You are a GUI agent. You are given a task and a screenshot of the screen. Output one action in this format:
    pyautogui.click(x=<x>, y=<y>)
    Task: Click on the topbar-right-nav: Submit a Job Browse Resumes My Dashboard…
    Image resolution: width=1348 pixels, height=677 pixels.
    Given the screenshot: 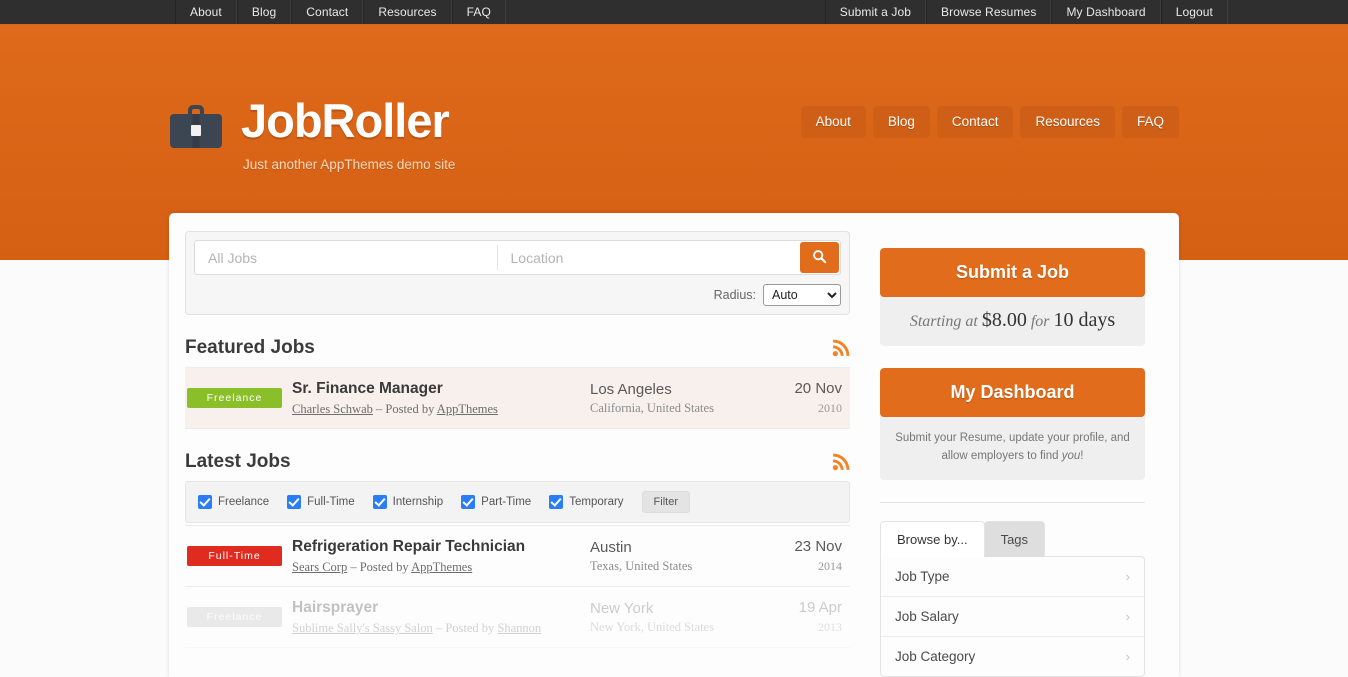 What is the action you would take?
    pyautogui.click(x=1026, y=12)
    